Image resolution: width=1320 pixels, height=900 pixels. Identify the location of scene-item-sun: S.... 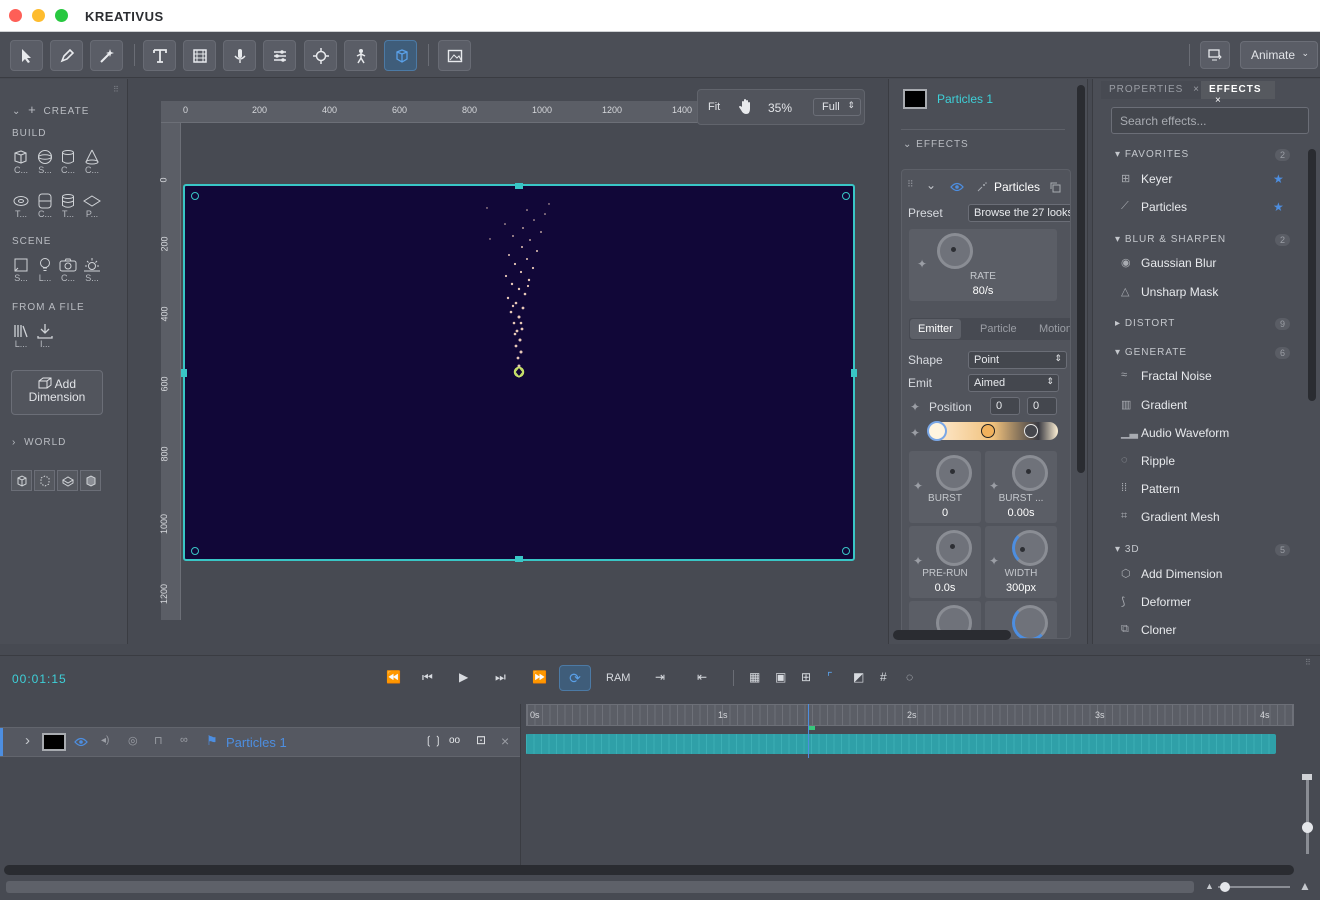
(92, 270).